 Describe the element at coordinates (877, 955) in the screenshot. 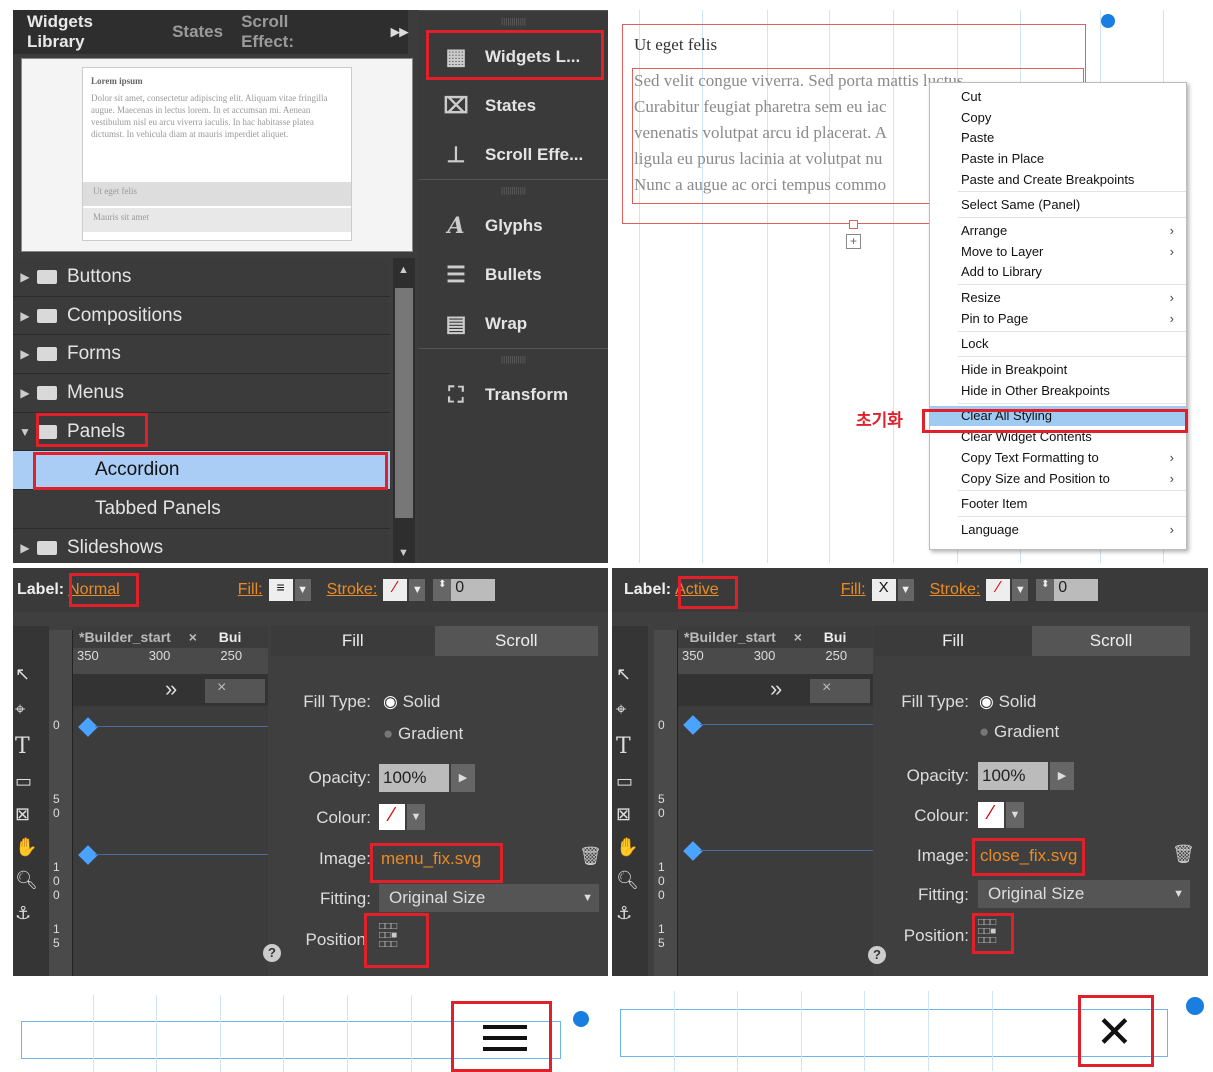

I see `help-icon: ?` at that location.